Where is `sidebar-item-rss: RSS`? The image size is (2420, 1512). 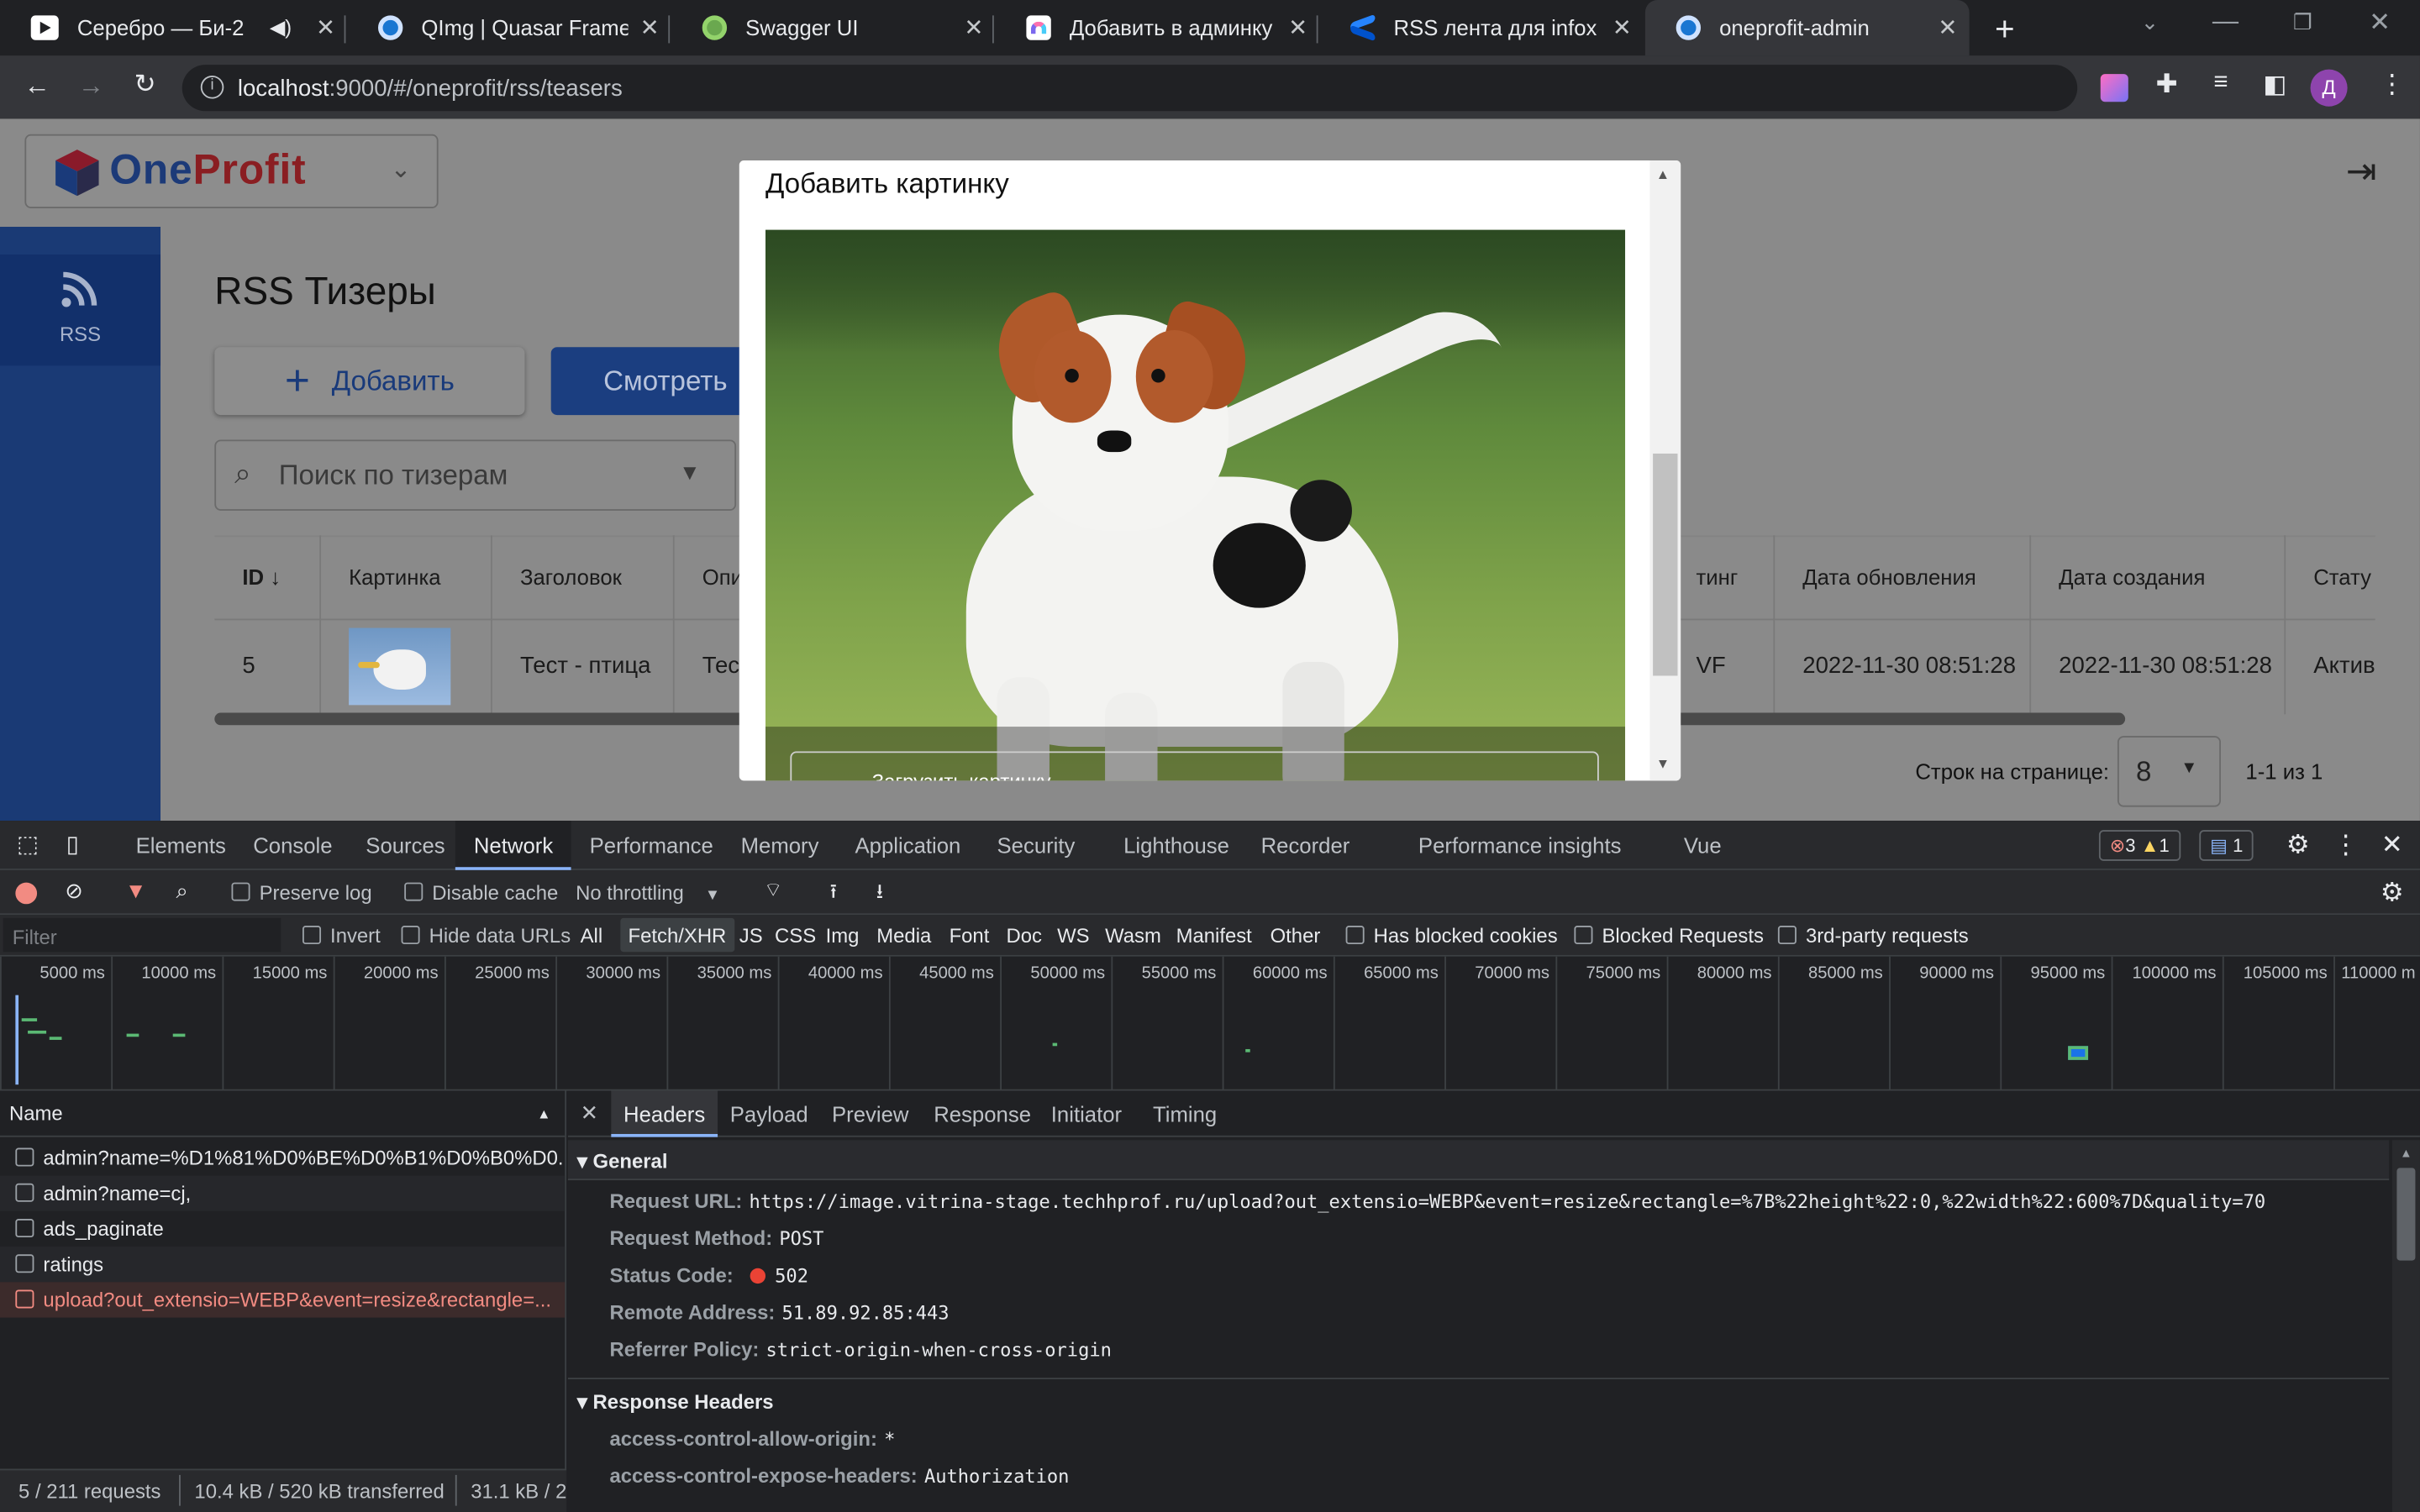
sidebar-item-rss: RSS is located at coordinates (80, 310).